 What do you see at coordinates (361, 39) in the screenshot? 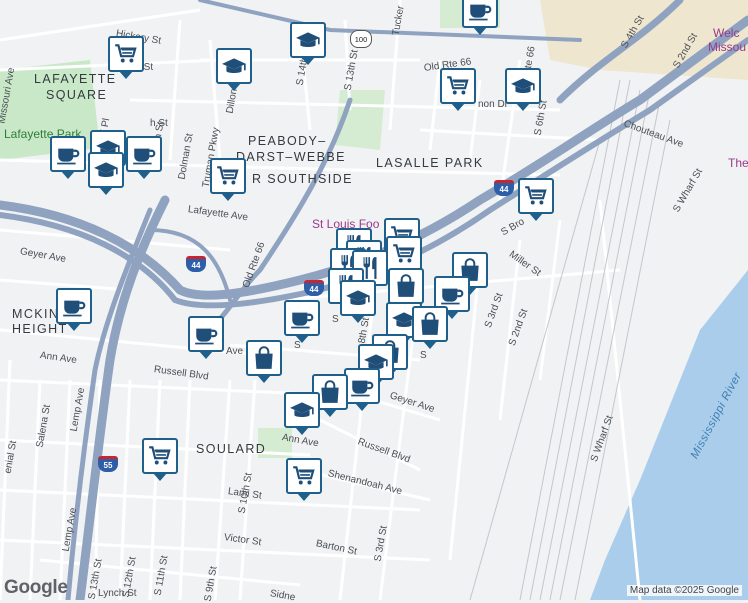
I see `route-shield-100: 100` at bounding box center [361, 39].